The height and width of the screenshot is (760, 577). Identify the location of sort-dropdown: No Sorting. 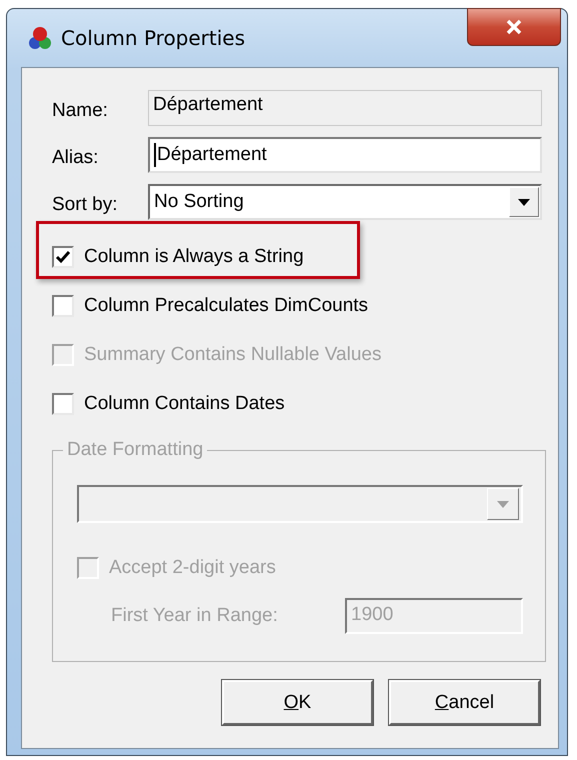
(345, 202).